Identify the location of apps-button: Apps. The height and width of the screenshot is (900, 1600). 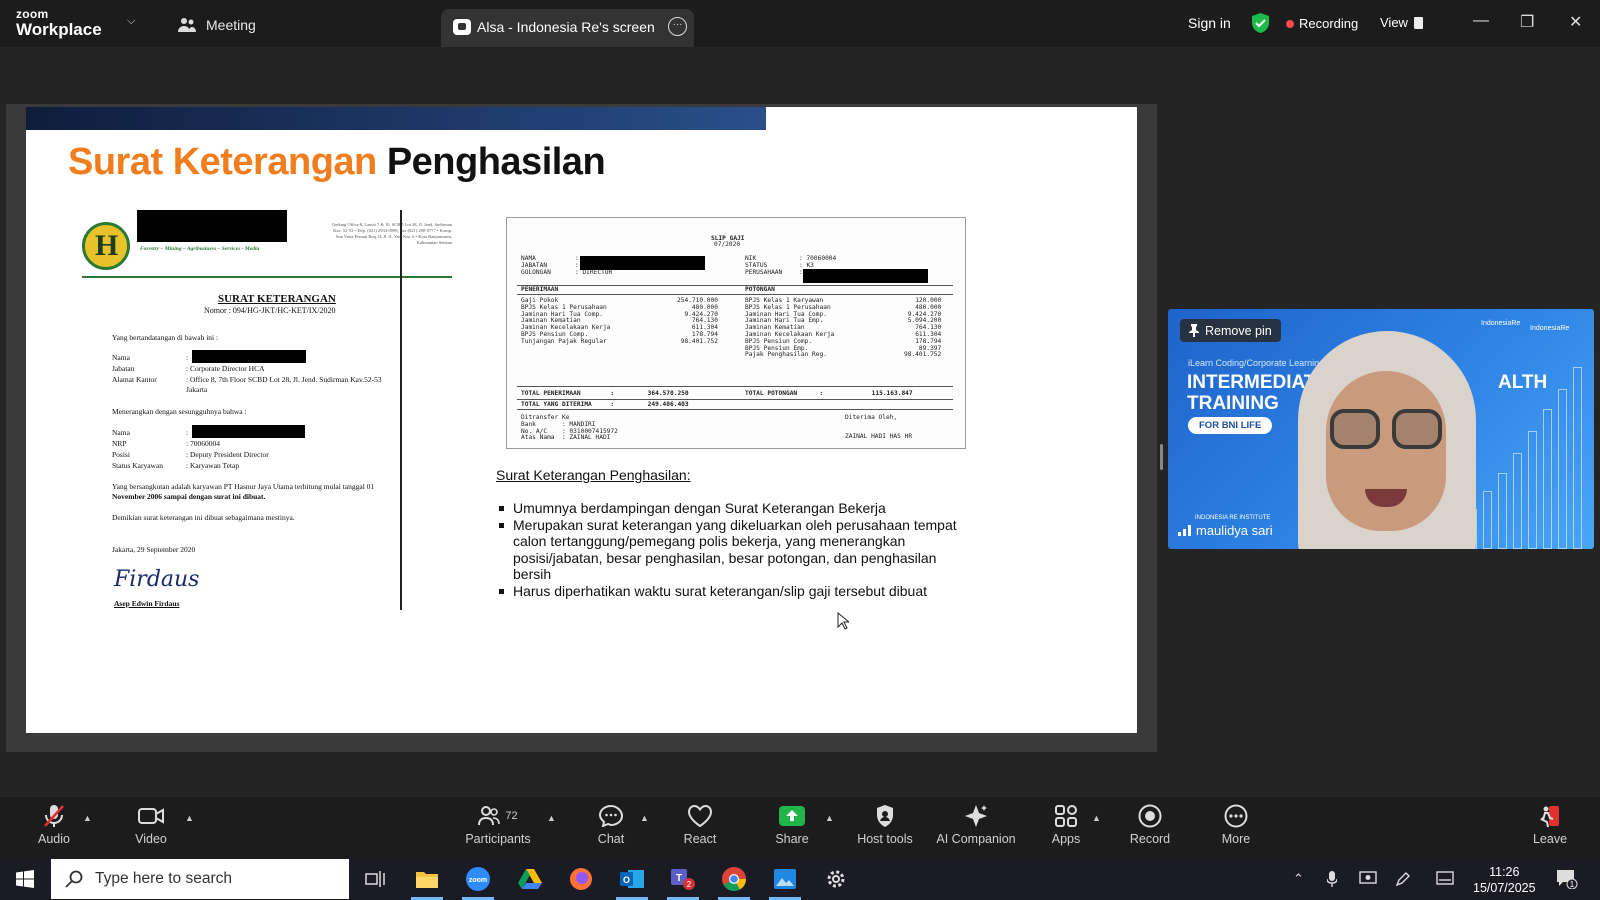
(1066, 827).